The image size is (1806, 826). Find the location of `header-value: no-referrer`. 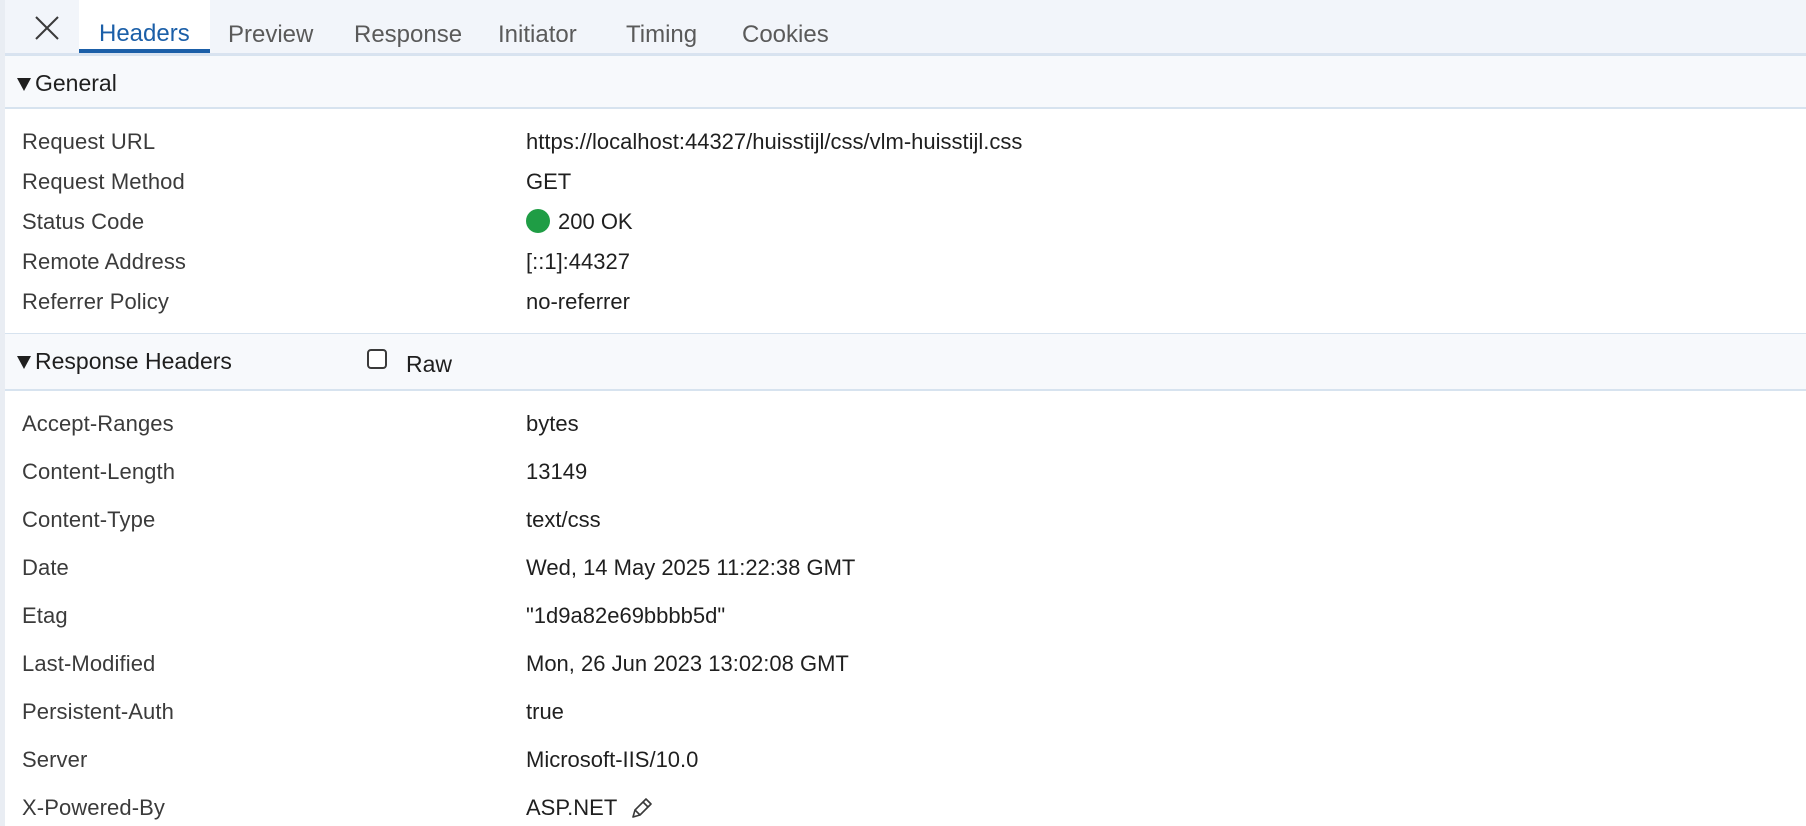

header-value: no-referrer is located at coordinates (578, 302).